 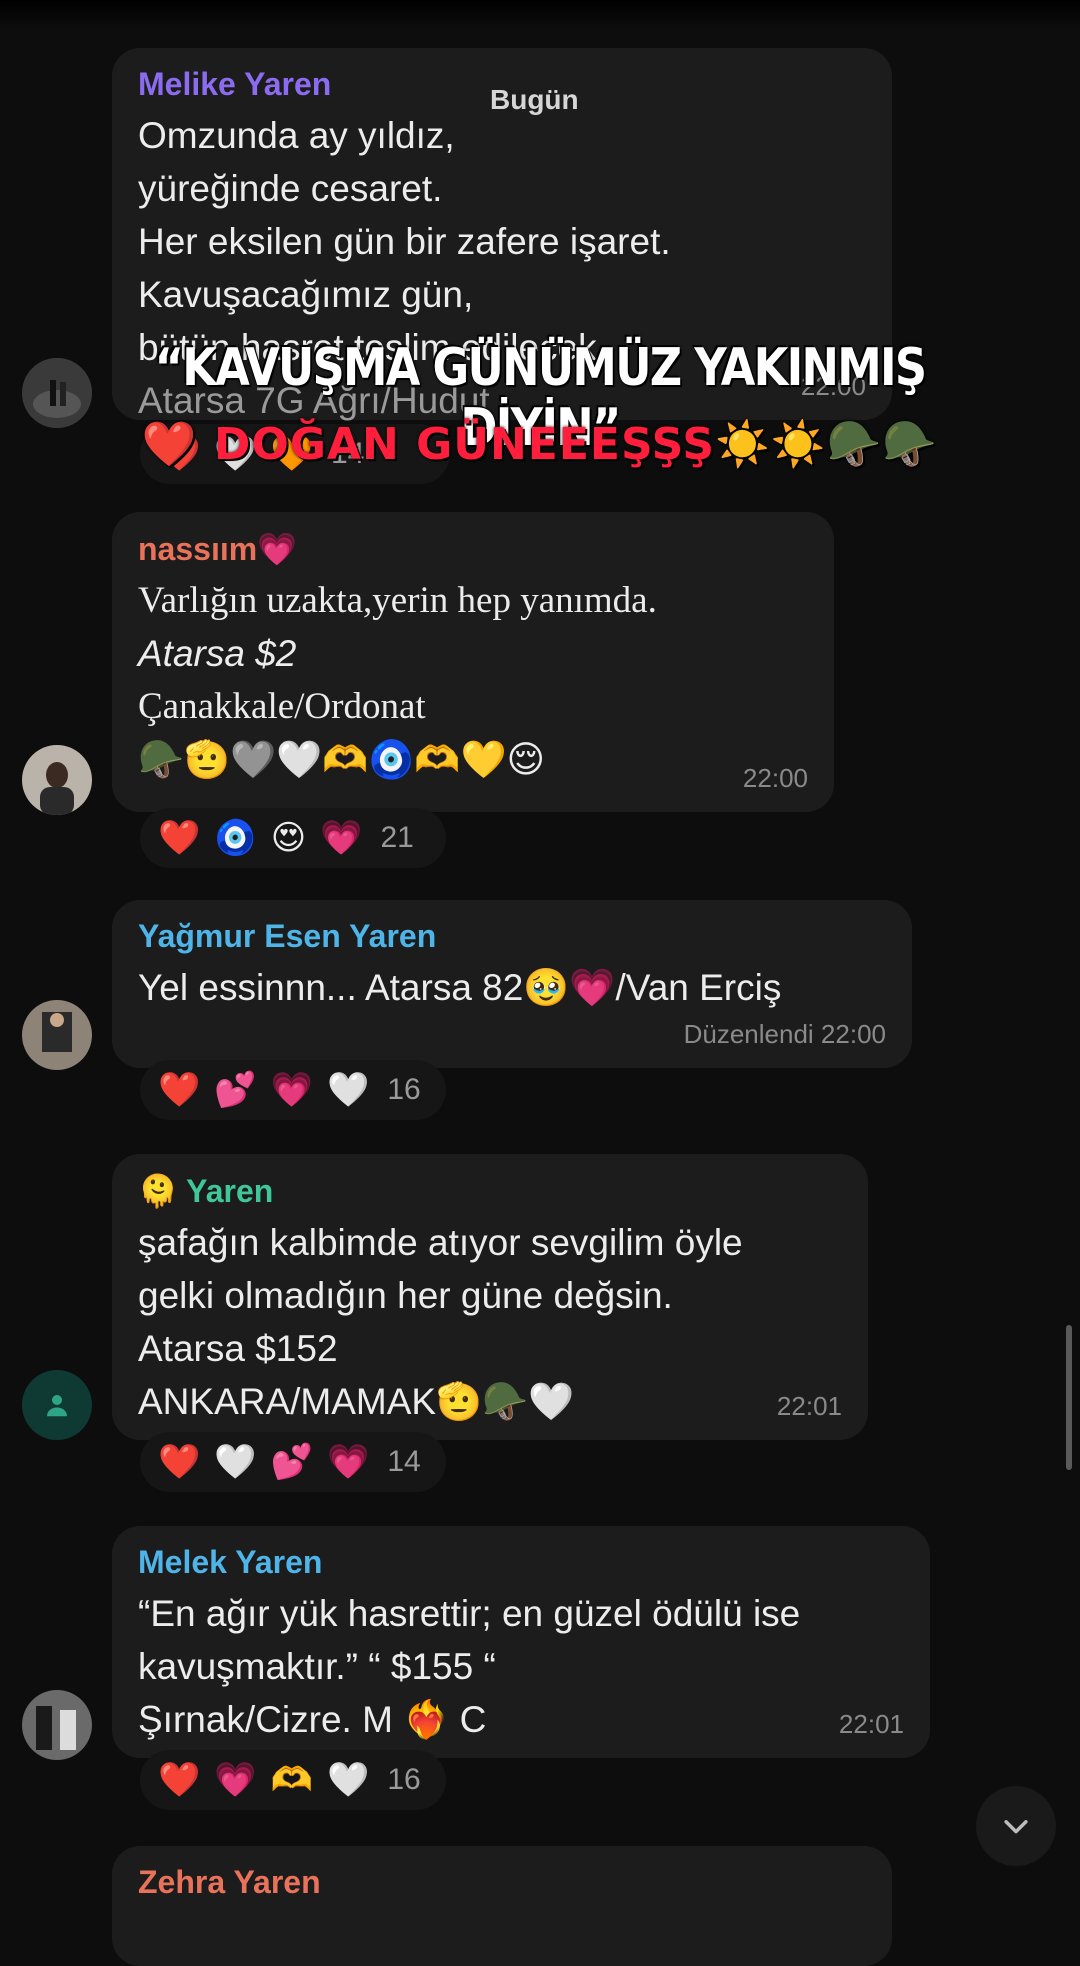 What do you see at coordinates (312, 1719) in the screenshot?
I see `message-line: Şırnak/Cizre. M ❤️‍🔥 C` at bounding box center [312, 1719].